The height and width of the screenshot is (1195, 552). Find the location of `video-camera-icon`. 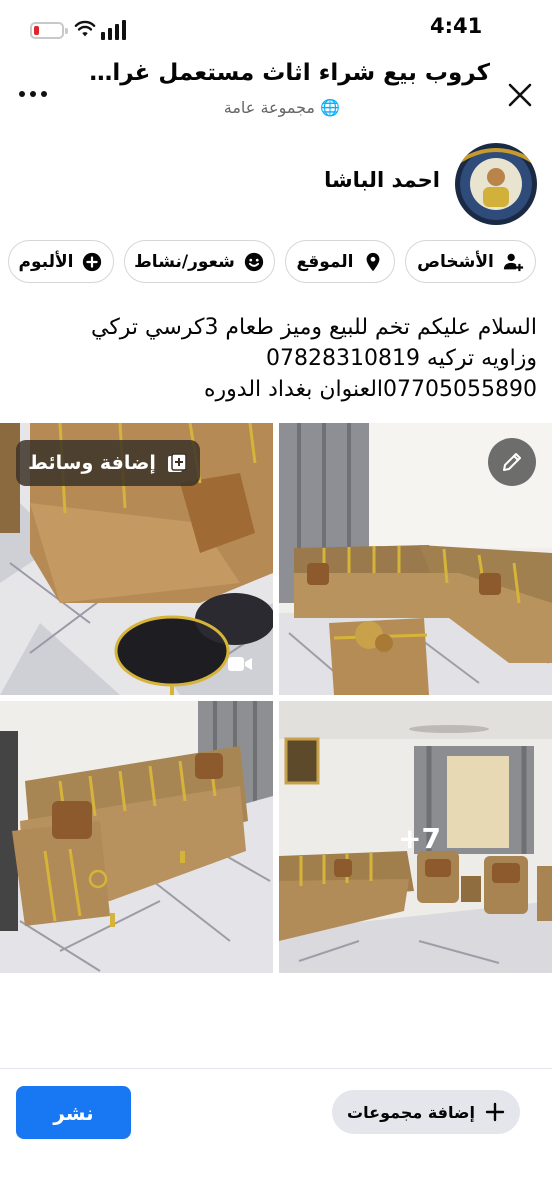

video-camera-icon is located at coordinates (240, 664).